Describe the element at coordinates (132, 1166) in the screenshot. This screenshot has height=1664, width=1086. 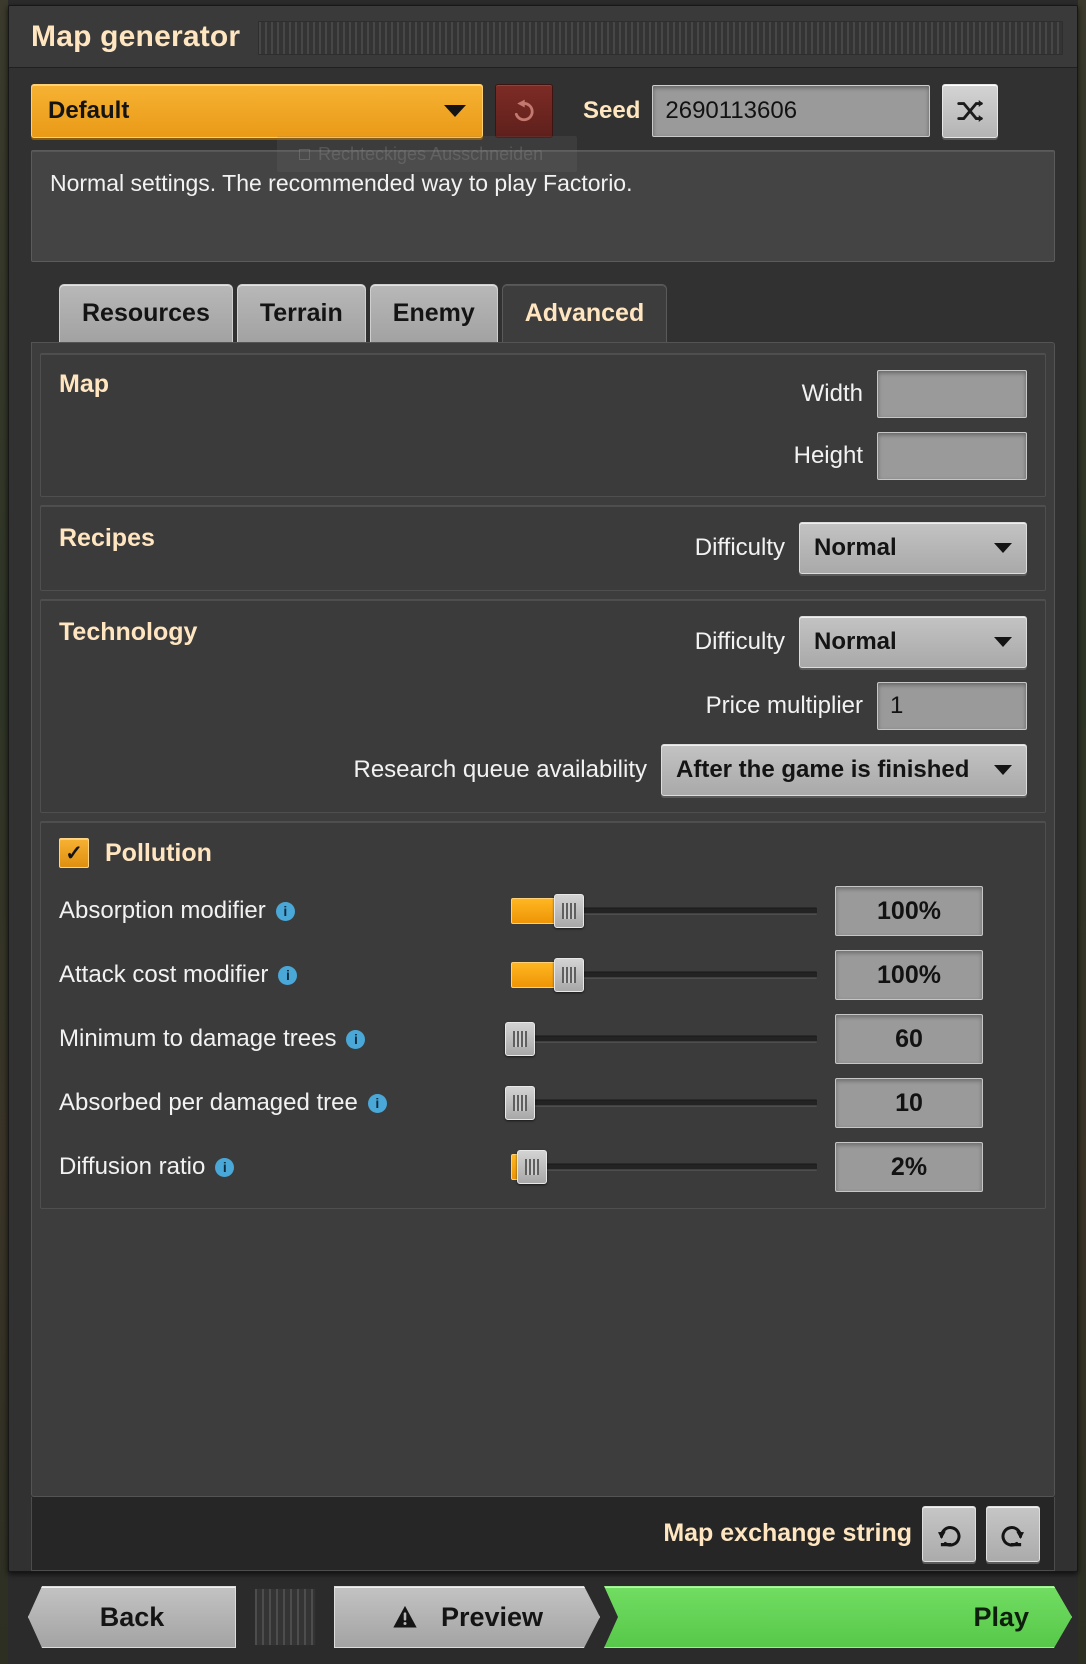
I see `diffusion-ratio-text: Diffusion ratio` at that location.